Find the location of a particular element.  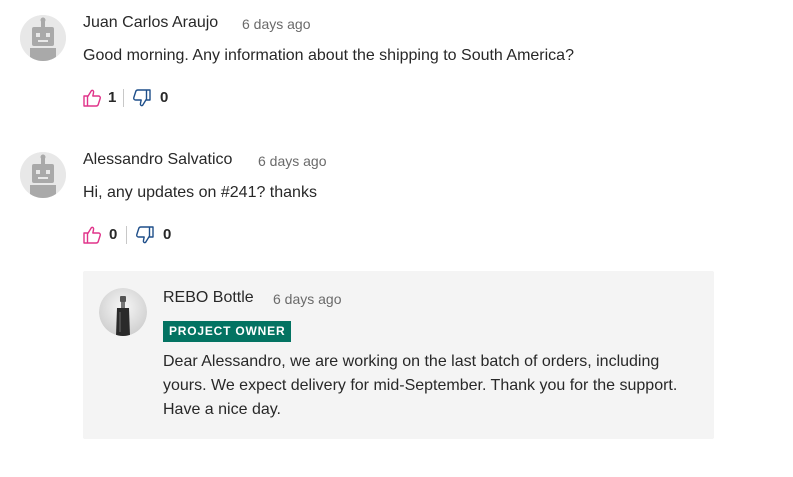

comment-text: Hi, any updates on #241? thanks is located at coordinates (200, 192).